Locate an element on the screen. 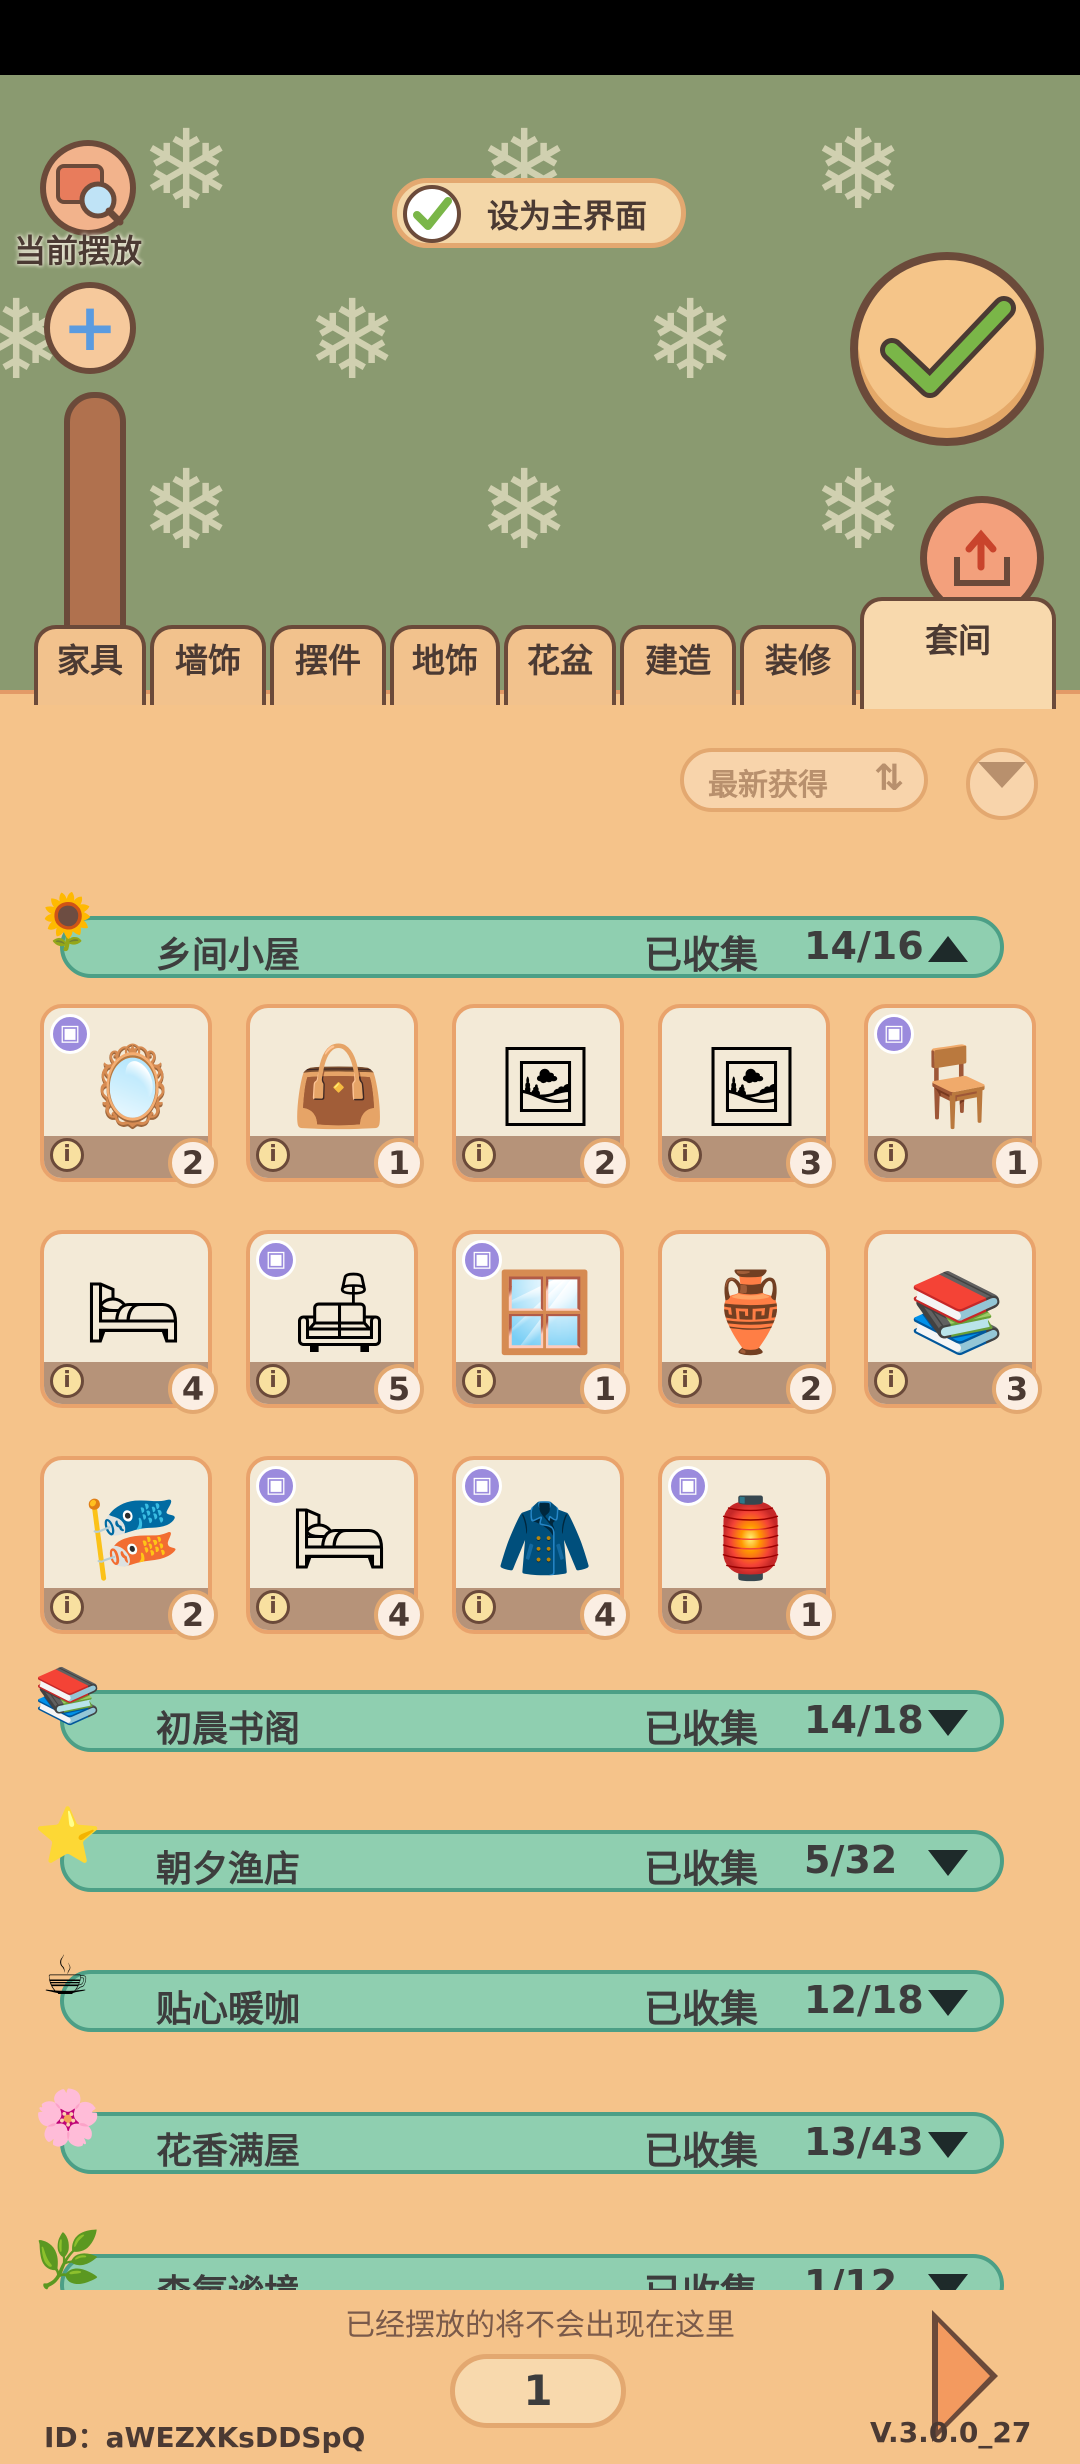 The height and width of the screenshot is (2464, 1080). collected-count: 12/18 is located at coordinates (864, 2000).